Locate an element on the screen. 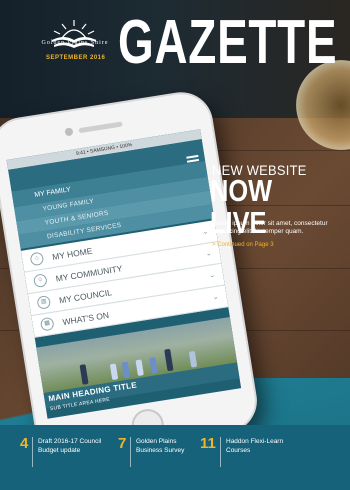 The width and height of the screenshot is (350, 490). contents-page-number: 7 is located at coordinates (122, 443).